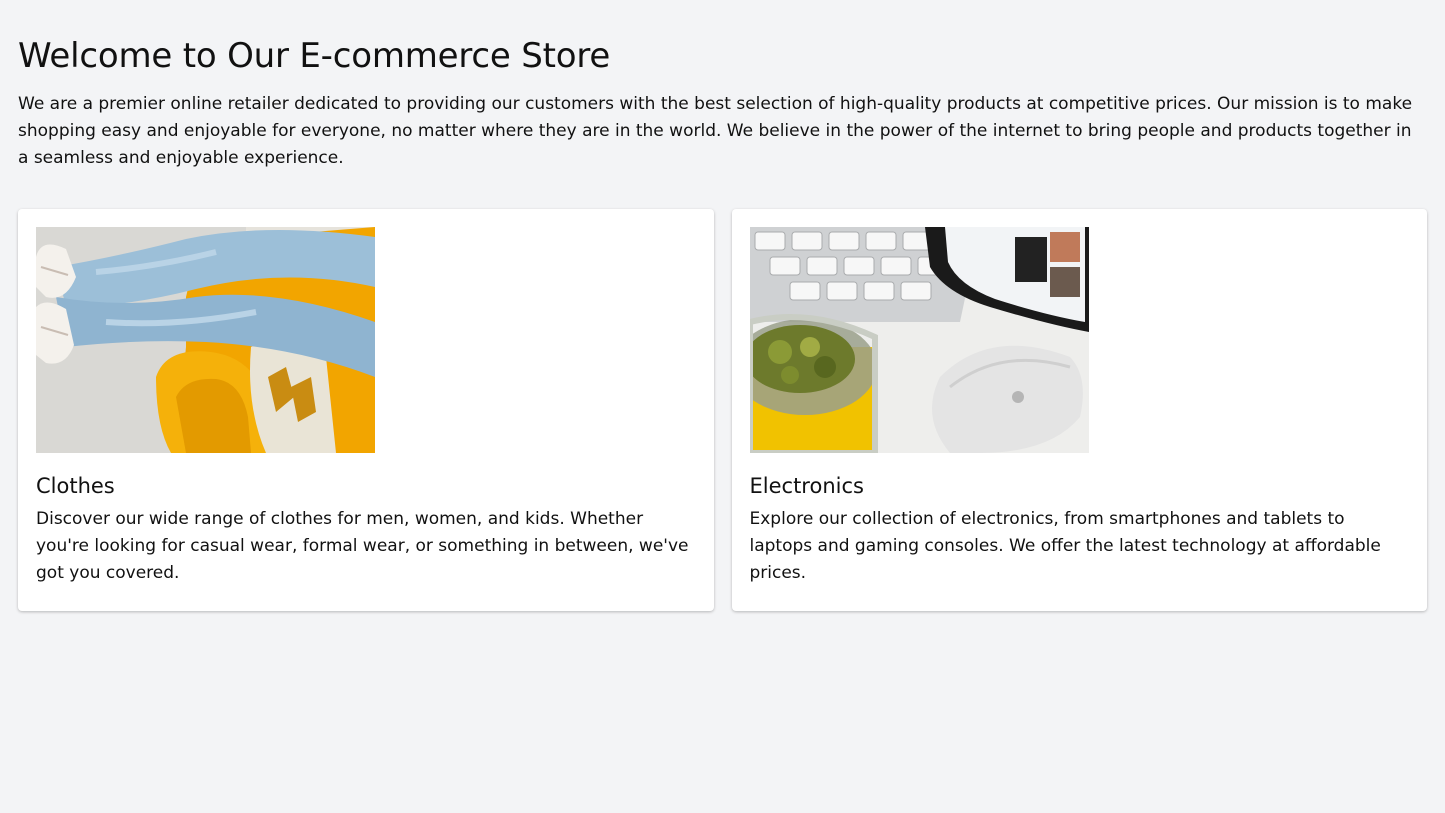  What do you see at coordinates (1080, 486) in the screenshot?
I see `category-title: Electronics` at bounding box center [1080, 486].